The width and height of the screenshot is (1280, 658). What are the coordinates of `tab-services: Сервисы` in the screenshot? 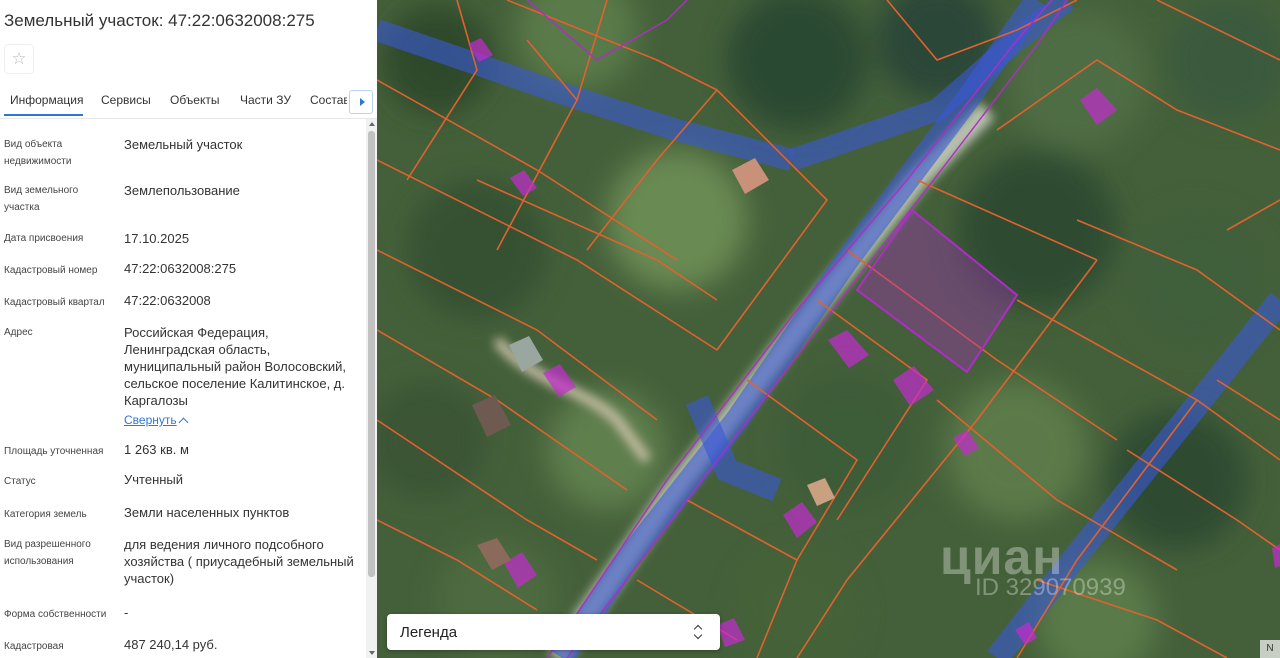 It's located at (126, 102).